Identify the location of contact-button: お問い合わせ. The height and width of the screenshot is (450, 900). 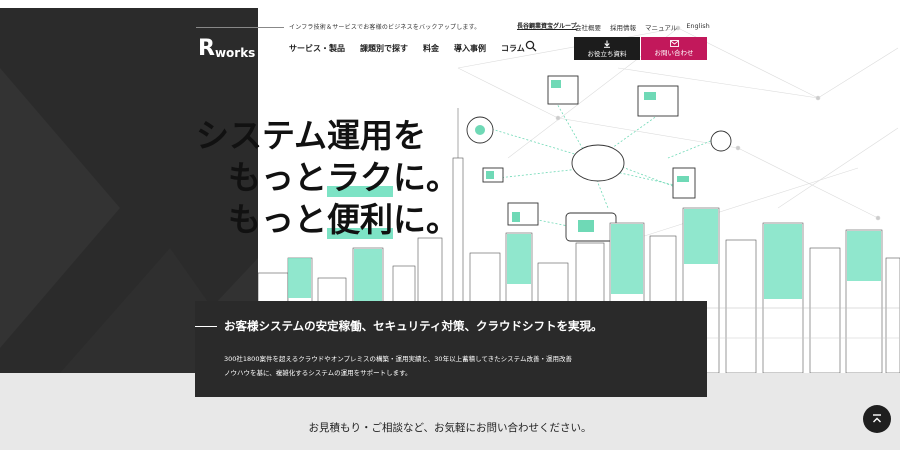
(674, 48).